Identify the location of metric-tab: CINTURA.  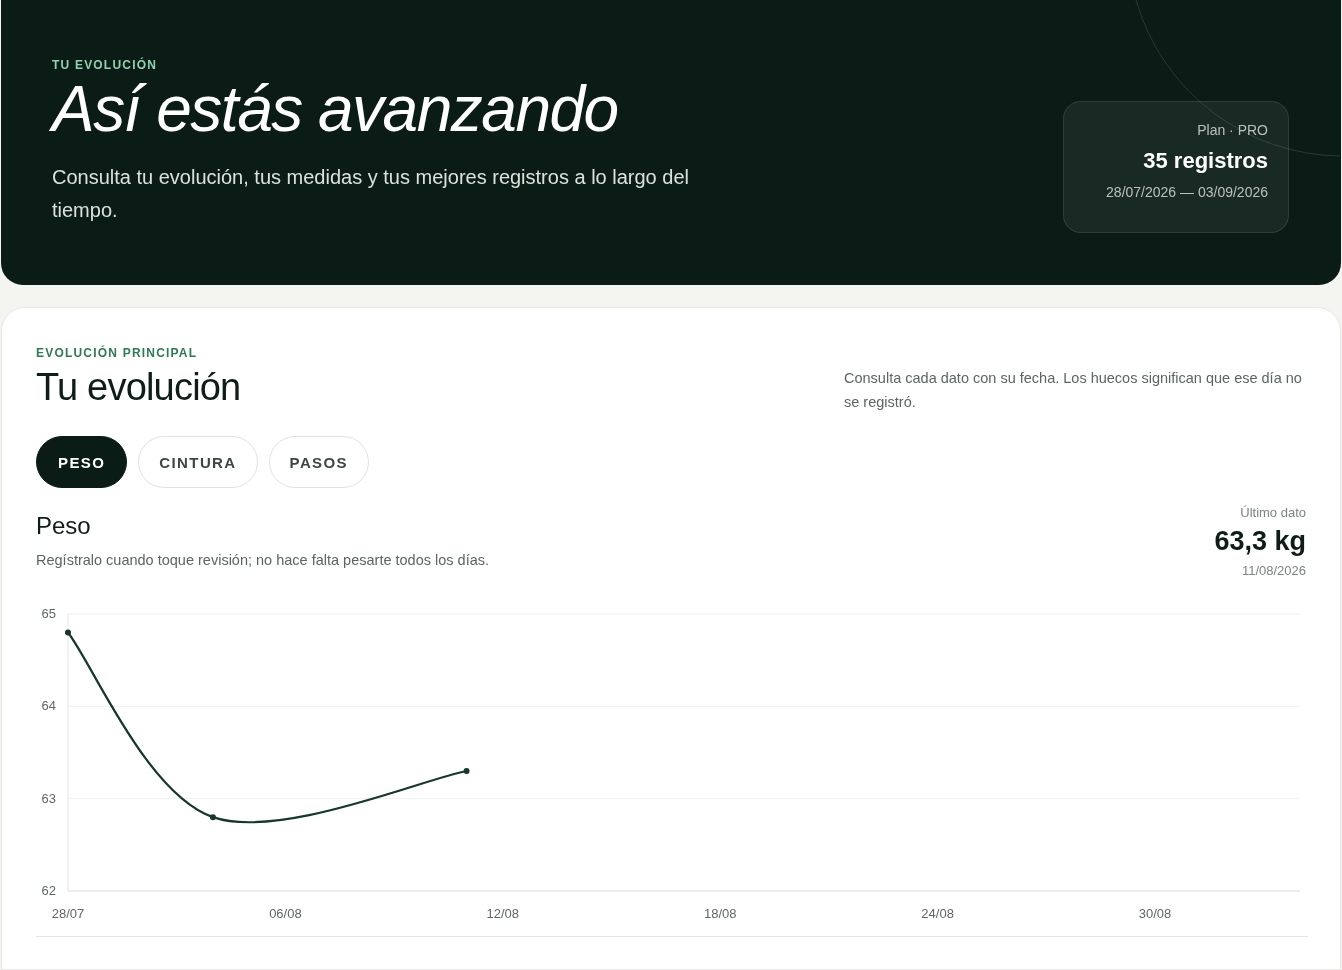
(198, 462).